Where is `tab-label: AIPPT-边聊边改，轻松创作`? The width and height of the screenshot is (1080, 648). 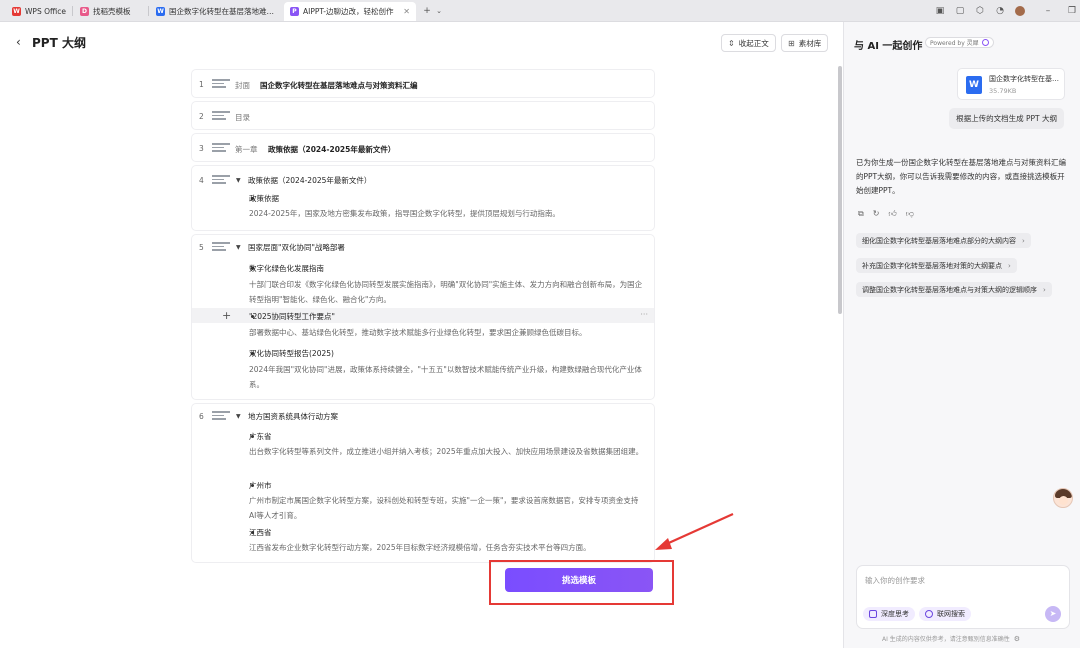
tab-label: AIPPT-边聊边改，轻松创作 is located at coordinates (348, 11).